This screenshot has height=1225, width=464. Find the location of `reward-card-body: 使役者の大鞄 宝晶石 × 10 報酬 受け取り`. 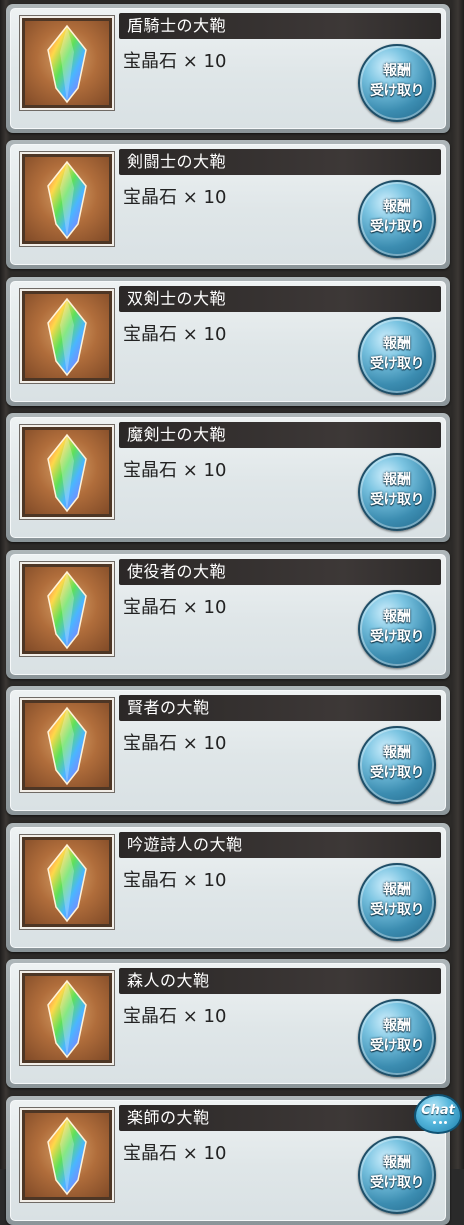

reward-card-body: 使役者の大鞄 宝晶石 × 10 報酬 受け取り is located at coordinates (228, 614).